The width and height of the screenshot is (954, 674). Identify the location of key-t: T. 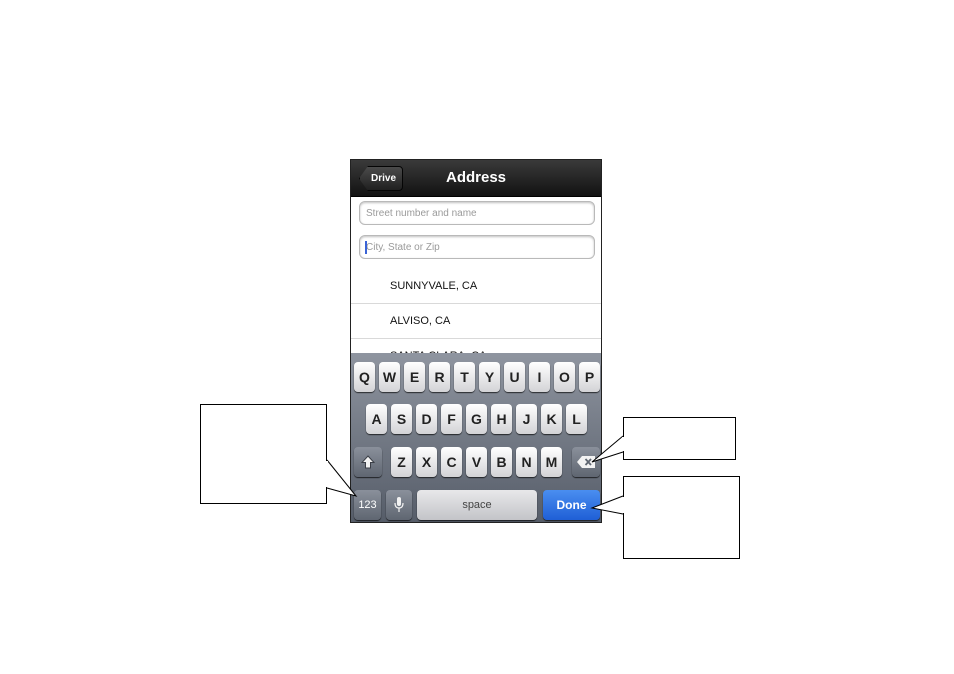
(464, 377).